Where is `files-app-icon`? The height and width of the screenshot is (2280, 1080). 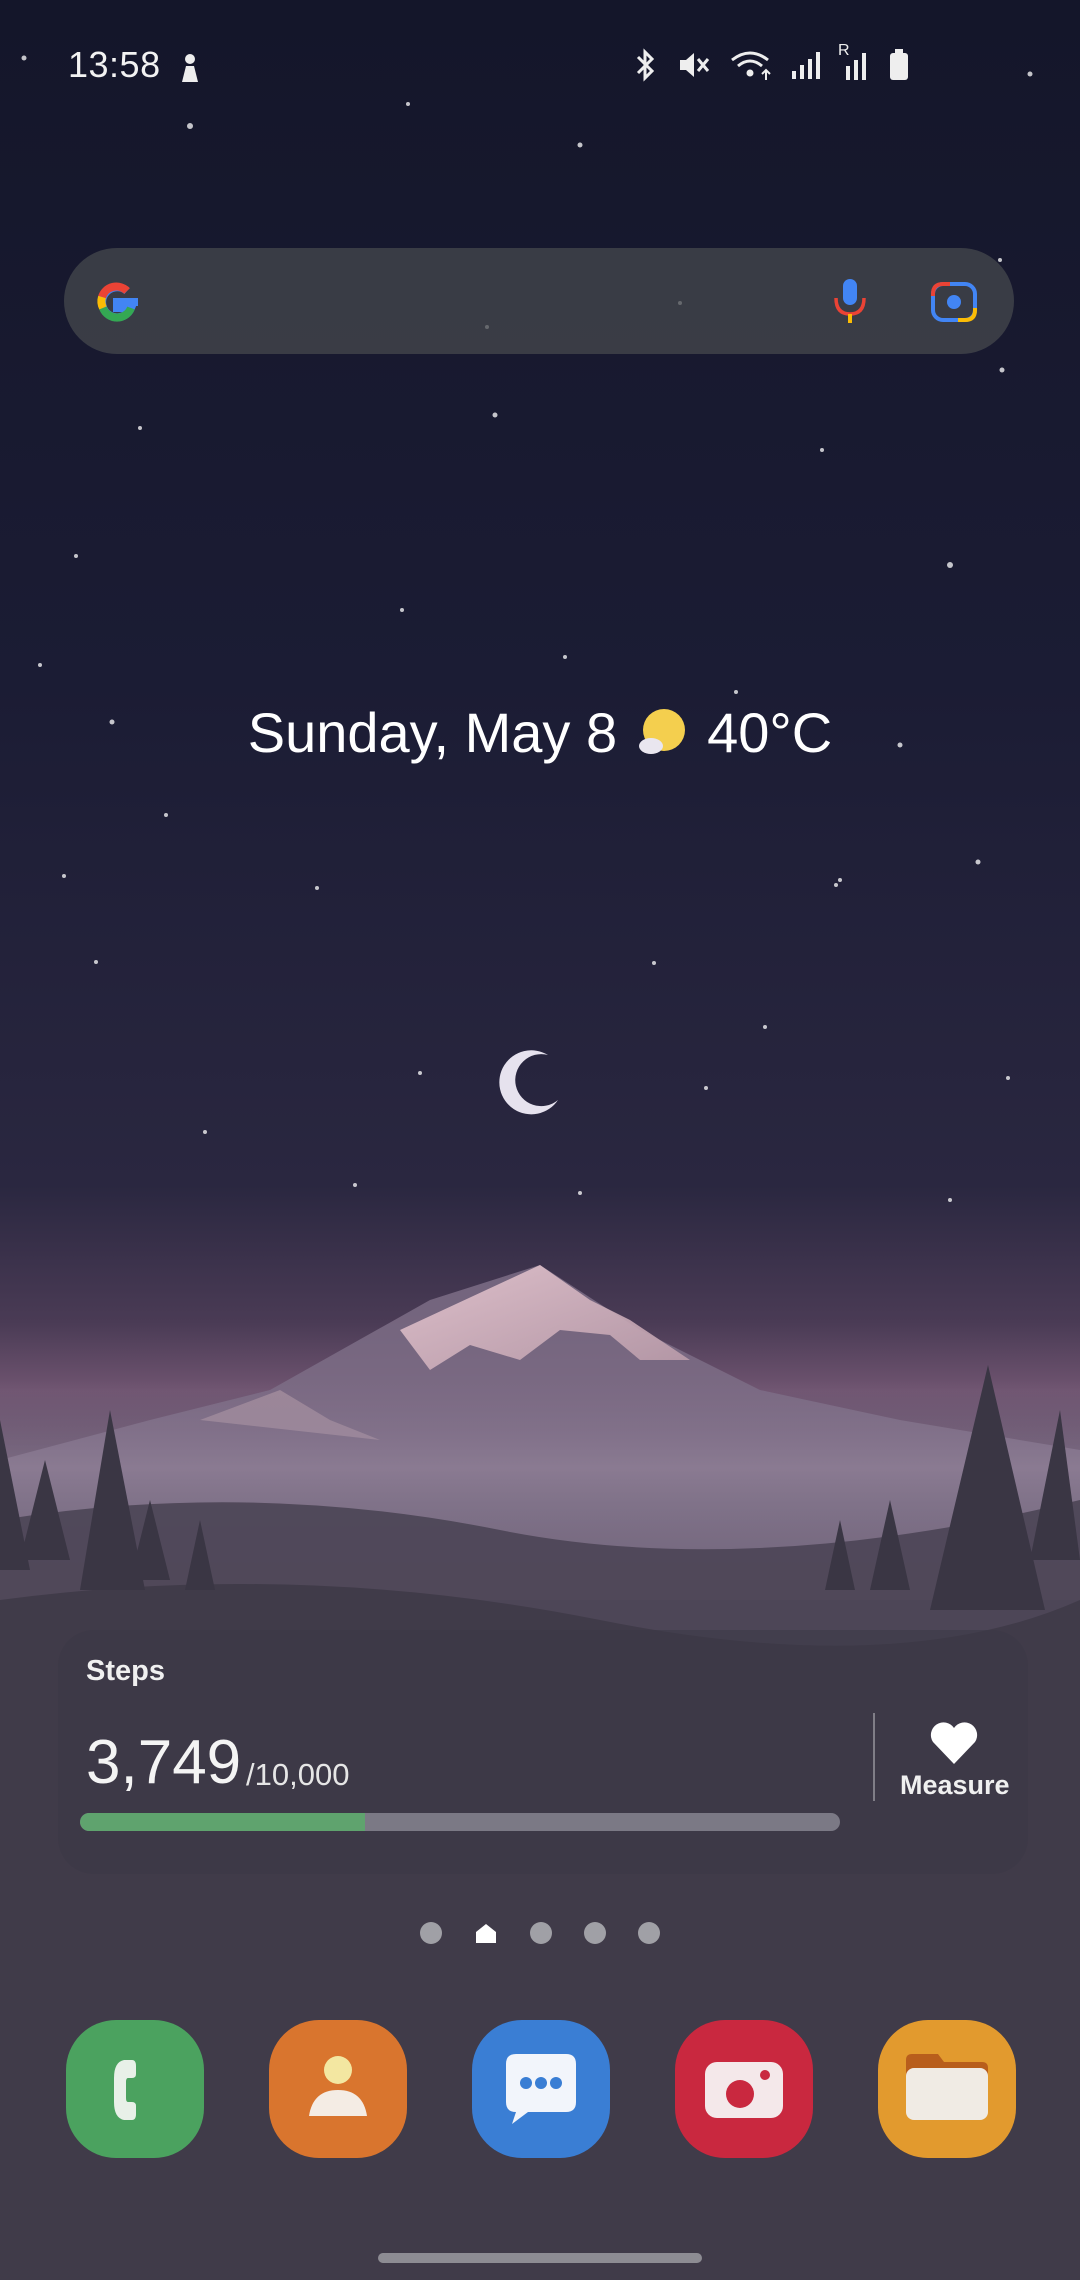 files-app-icon is located at coordinates (947, 2089).